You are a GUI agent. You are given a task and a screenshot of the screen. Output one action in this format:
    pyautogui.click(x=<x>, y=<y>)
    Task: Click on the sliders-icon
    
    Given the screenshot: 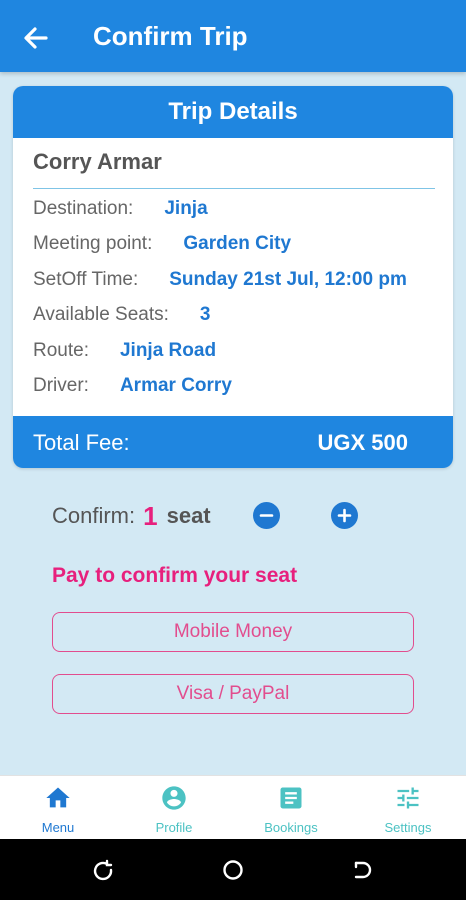 What is the action you would take?
    pyautogui.click(x=408, y=798)
    